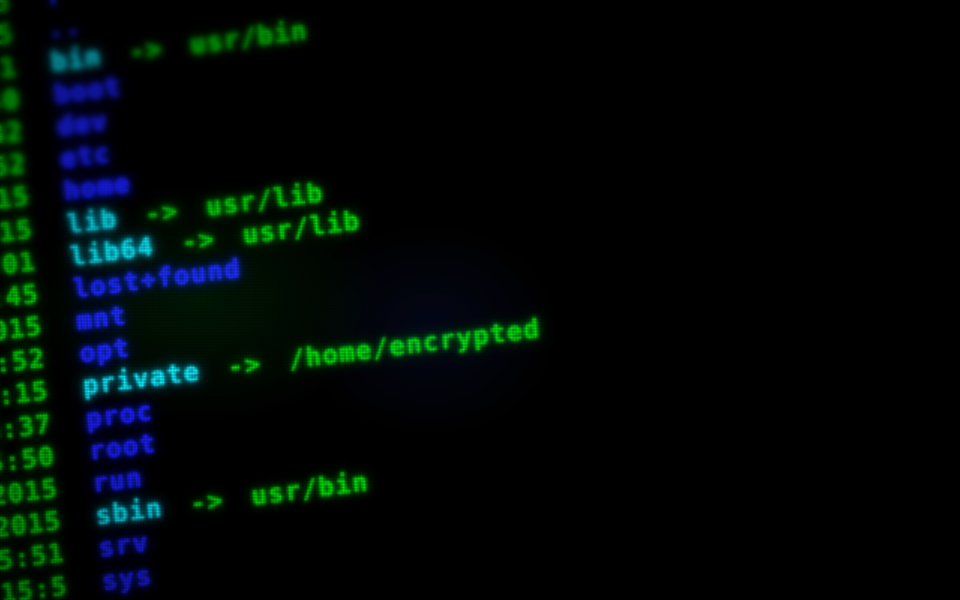  I want to click on entry-name: .., so click(64, 27).